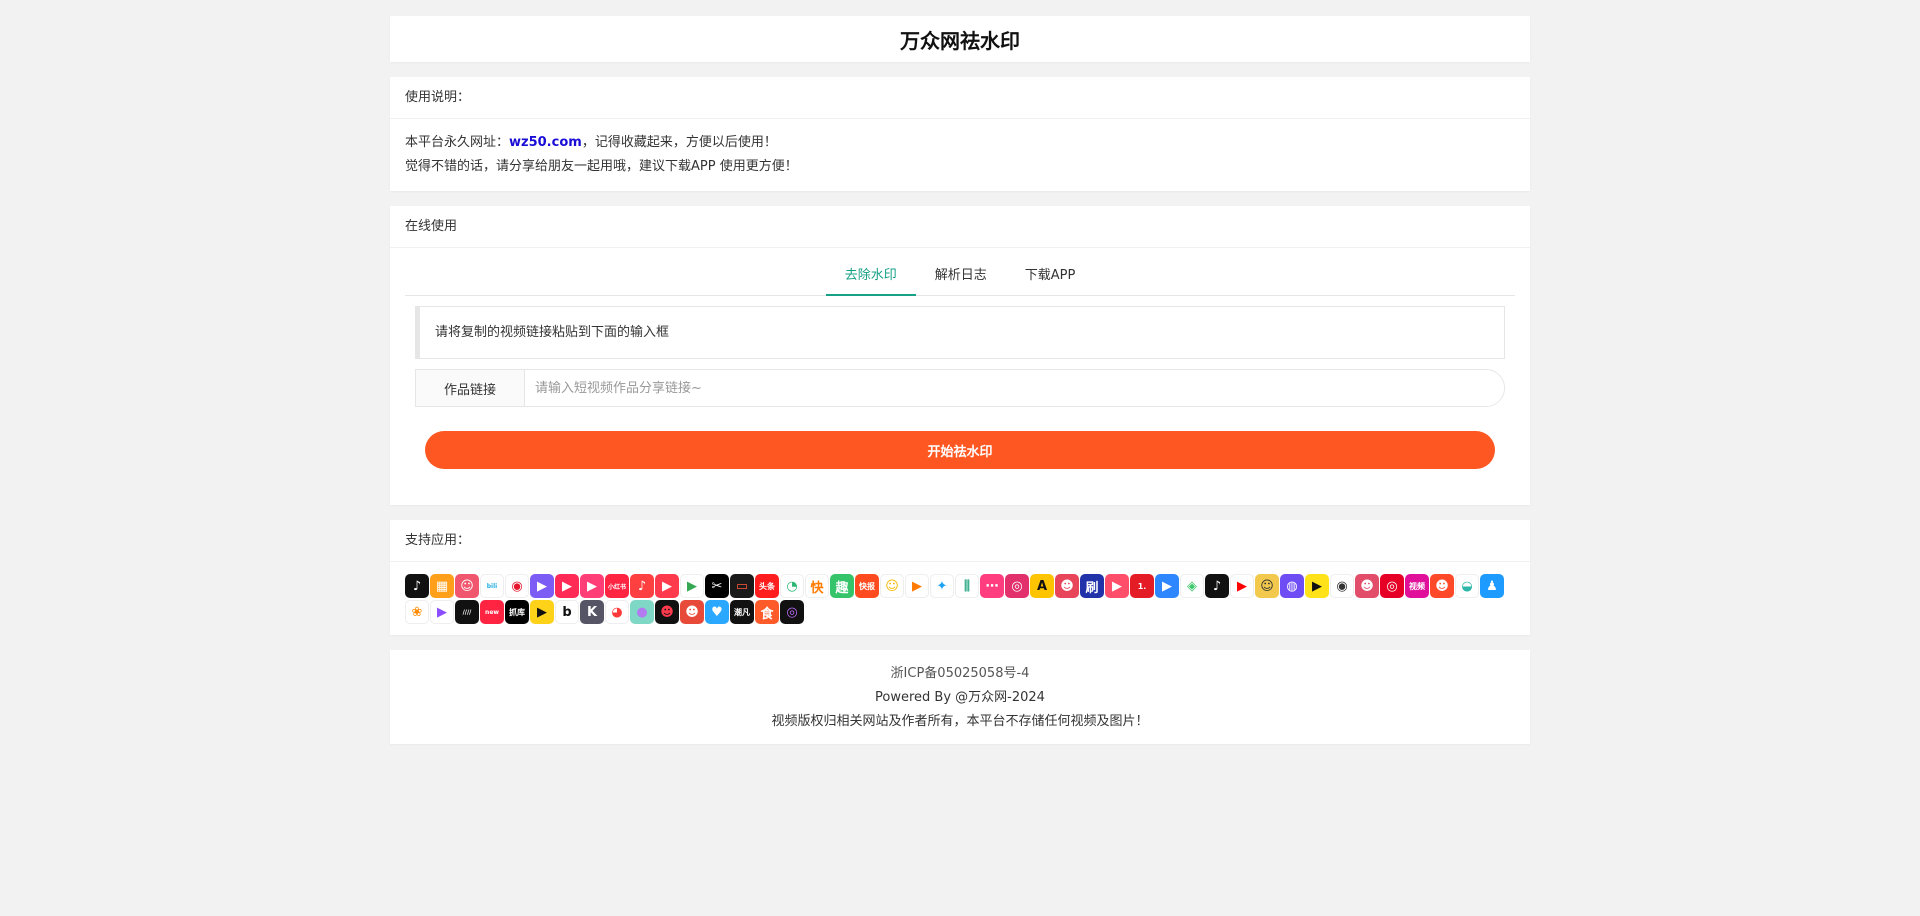 This screenshot has width=1920, height=916. What do you see at coordinates (767, 612) in the screenshot?
I see `app-food-icon: 食` at bounding box center [767, 612].